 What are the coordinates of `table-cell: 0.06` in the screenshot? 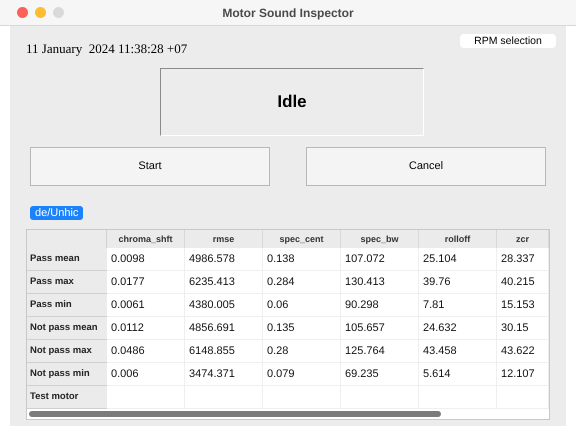 It's located at (302, 305).